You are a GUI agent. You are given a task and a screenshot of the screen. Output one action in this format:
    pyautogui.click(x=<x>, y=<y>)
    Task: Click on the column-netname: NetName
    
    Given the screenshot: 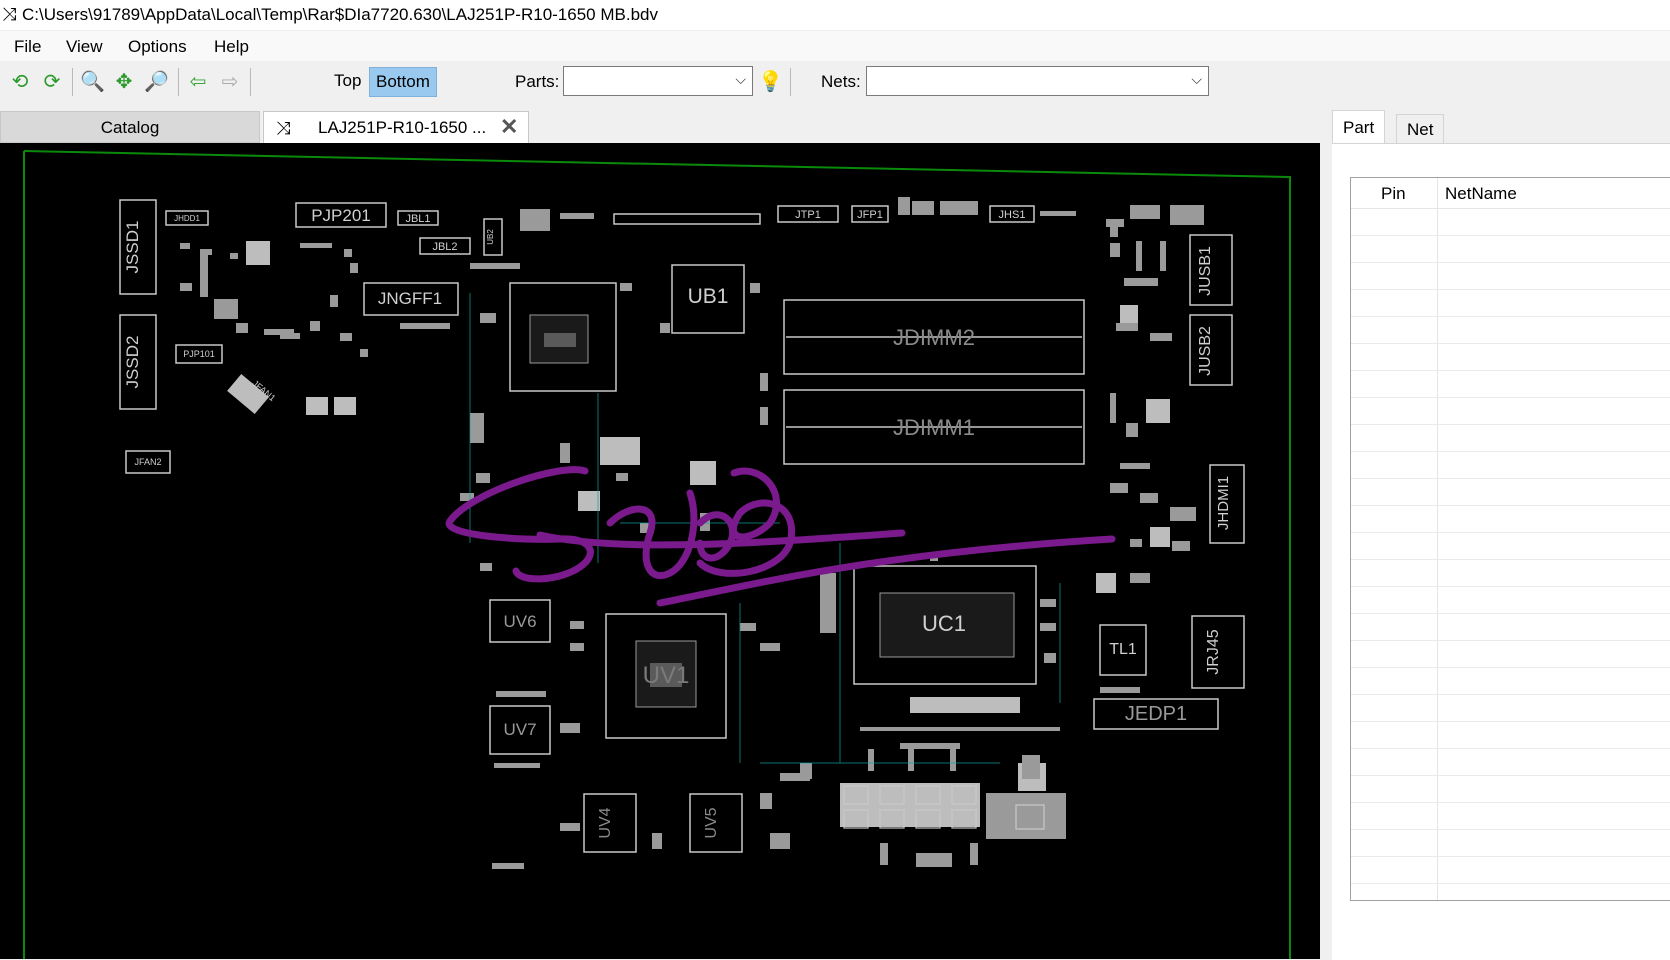 What is the action you would take?
    pyautogui.click(x=1481, y=194)
    